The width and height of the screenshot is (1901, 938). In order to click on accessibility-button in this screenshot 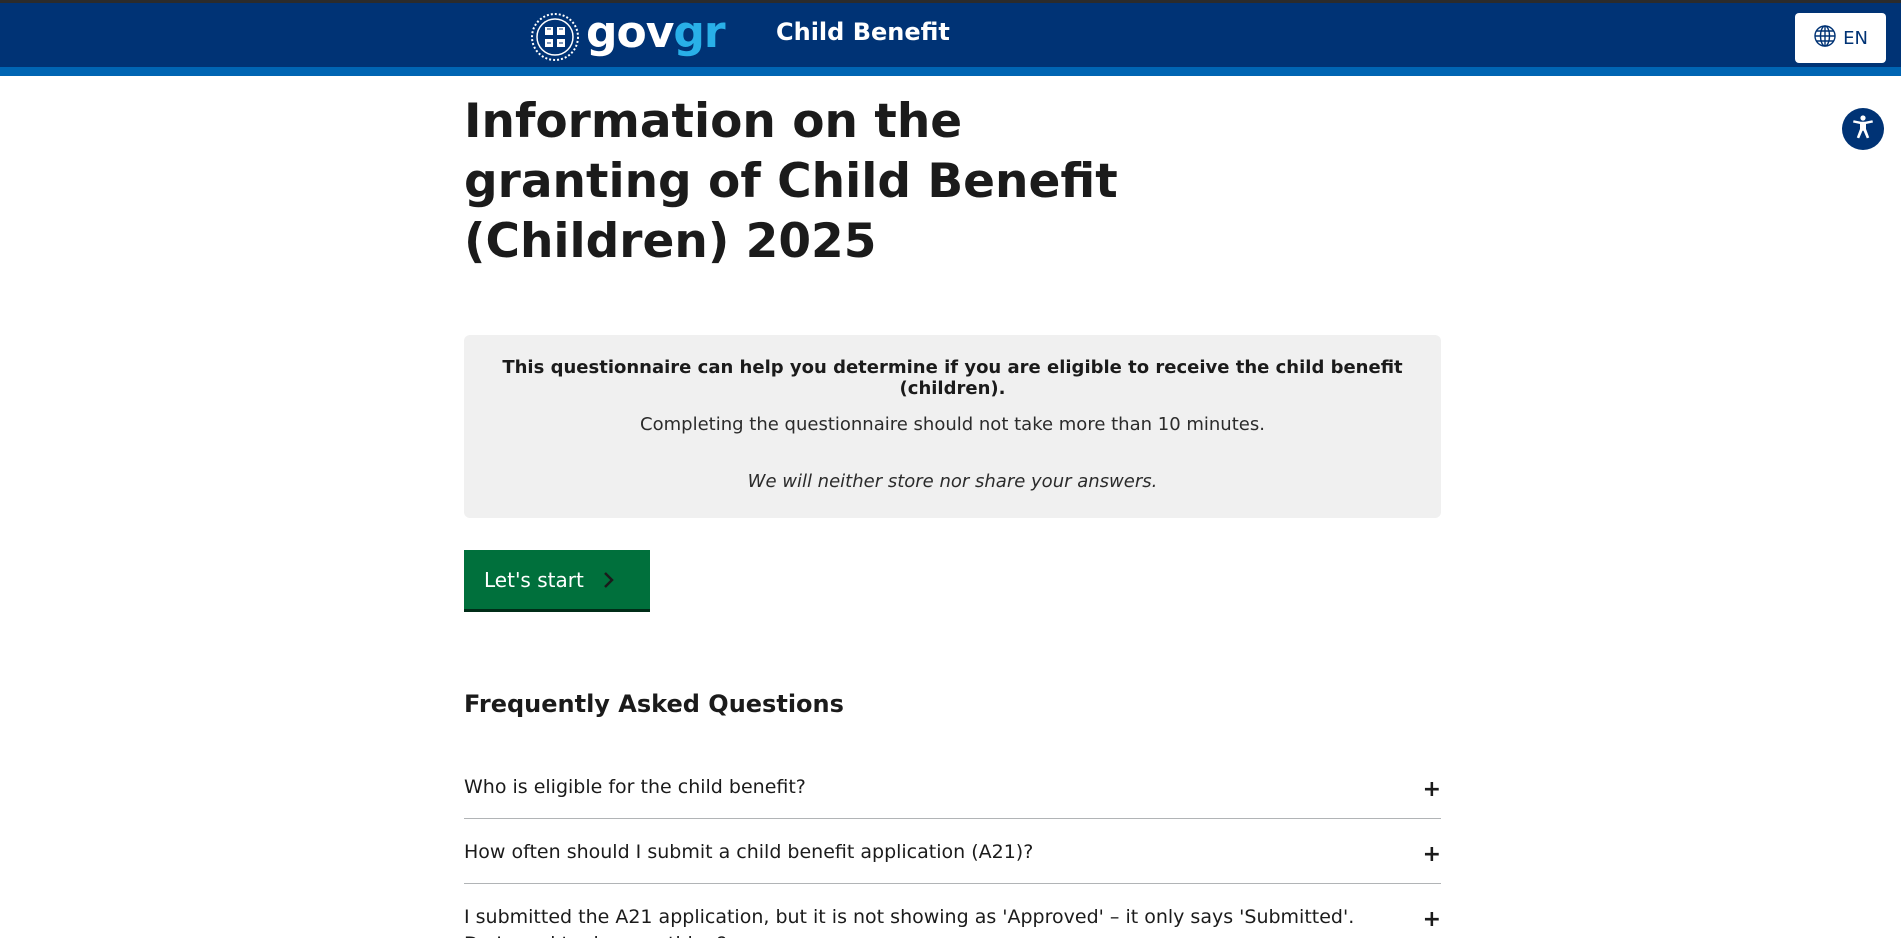, I will do `click(1863, 129)`.